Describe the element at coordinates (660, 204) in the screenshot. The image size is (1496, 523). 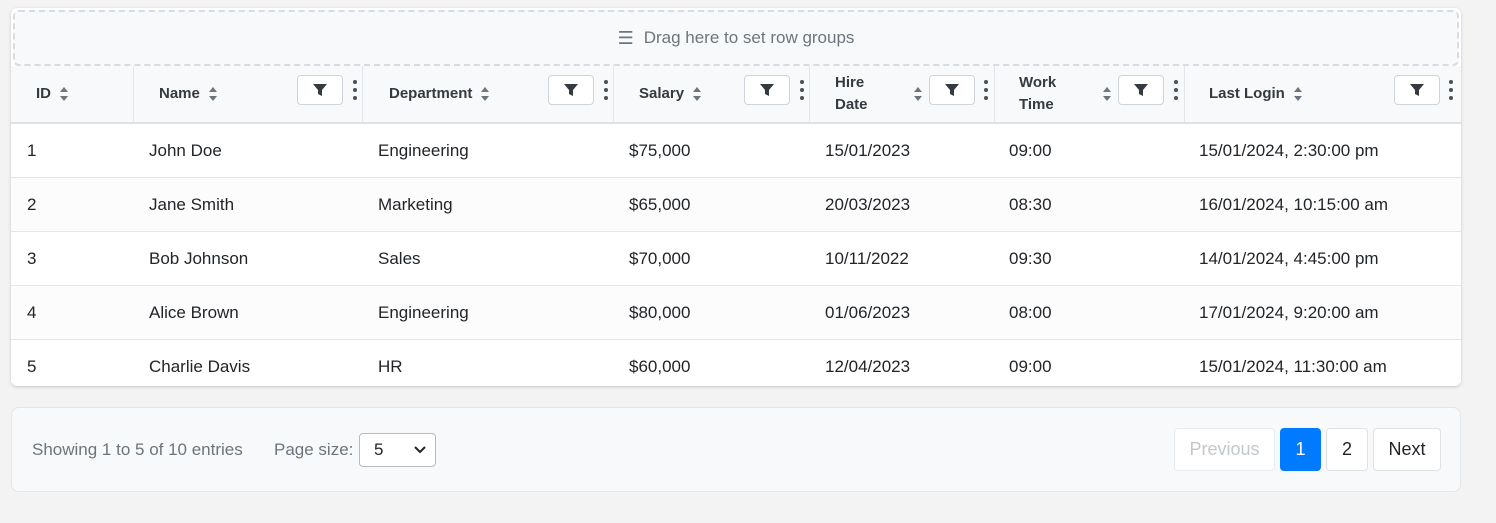
I see `cell-salary: $65,000` at that location.